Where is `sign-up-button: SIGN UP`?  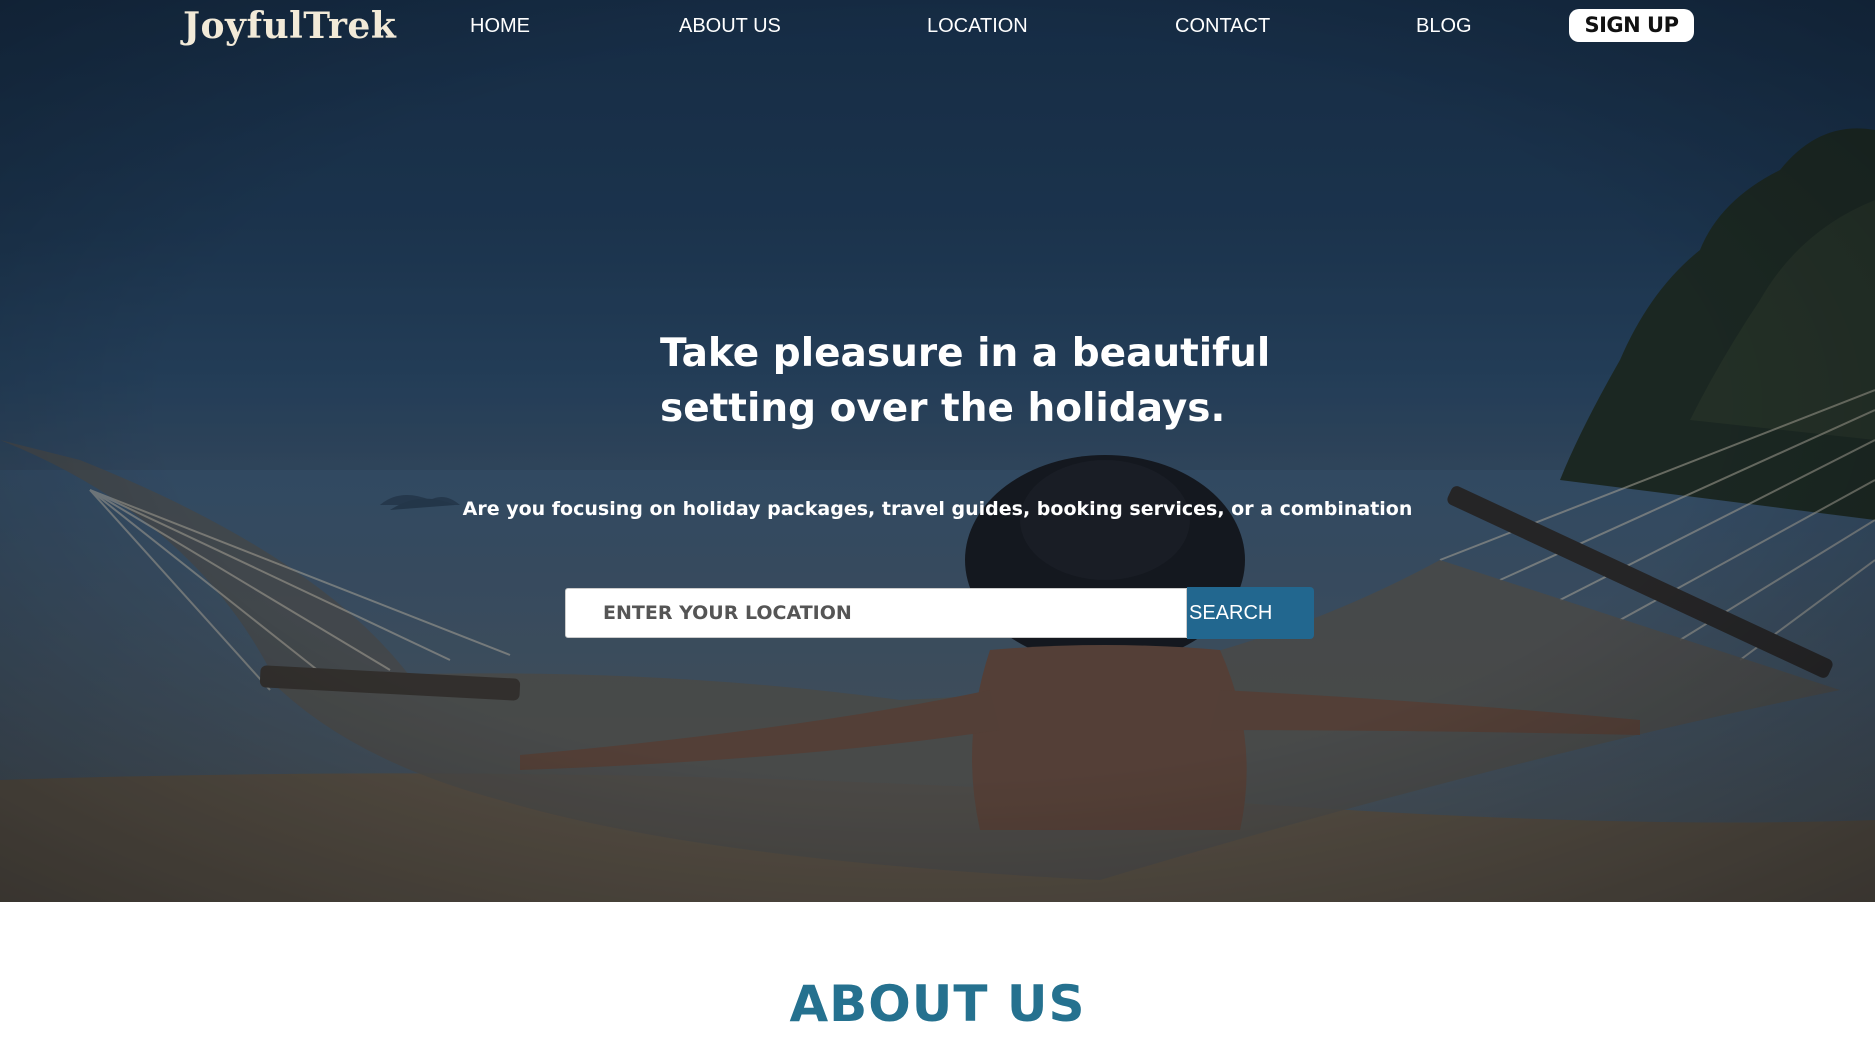
sign-up-button: SIGN UP is located at coordinates (1631, 25).